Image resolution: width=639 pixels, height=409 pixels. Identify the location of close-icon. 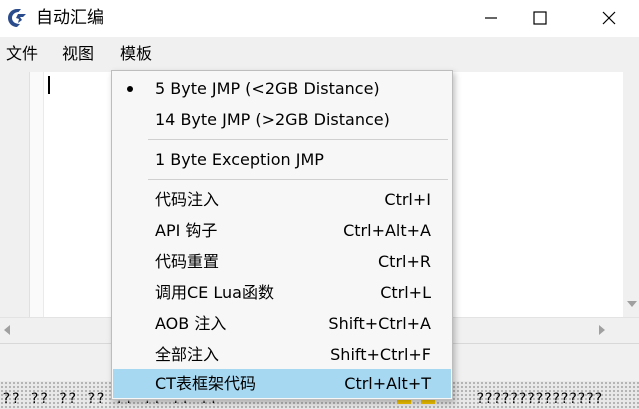
(609, 18).